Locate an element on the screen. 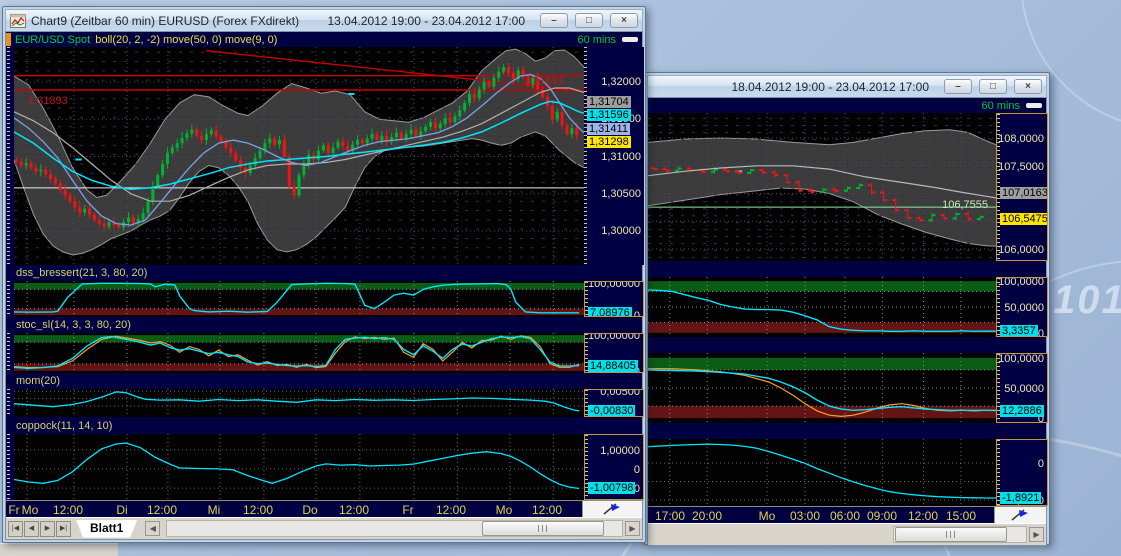 This screenshot has height=556, width=1121. wallpaper-watermark: 101 is located at coordinates (1087, 300).